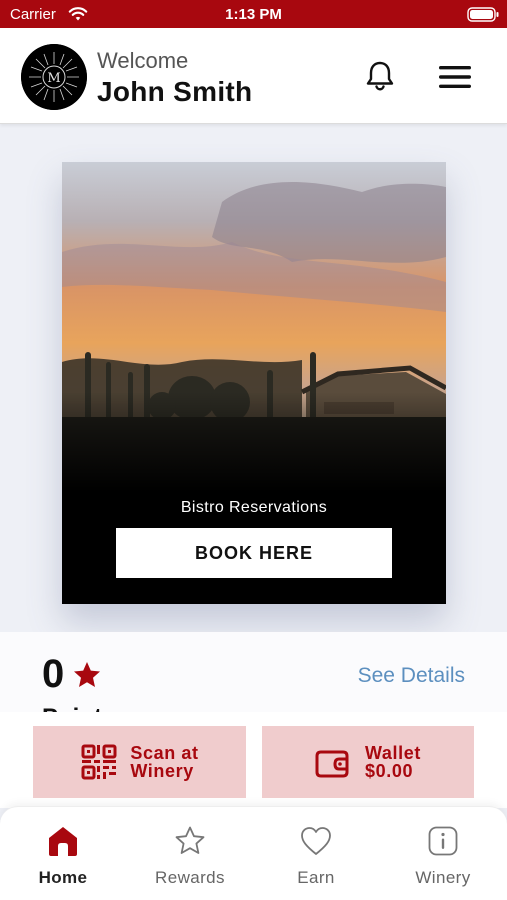 The height and width of the screenshot is (900, 507). Describe the element at coordinates (175, 91) in the screenshot. I see `user-name: John Smith` at that location.